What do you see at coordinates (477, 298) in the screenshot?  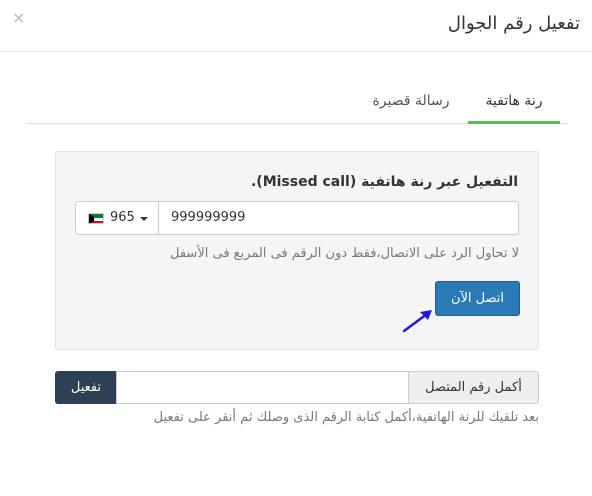 I see `call-now-button: اتصل الآن` at bounding box center [477, 298].